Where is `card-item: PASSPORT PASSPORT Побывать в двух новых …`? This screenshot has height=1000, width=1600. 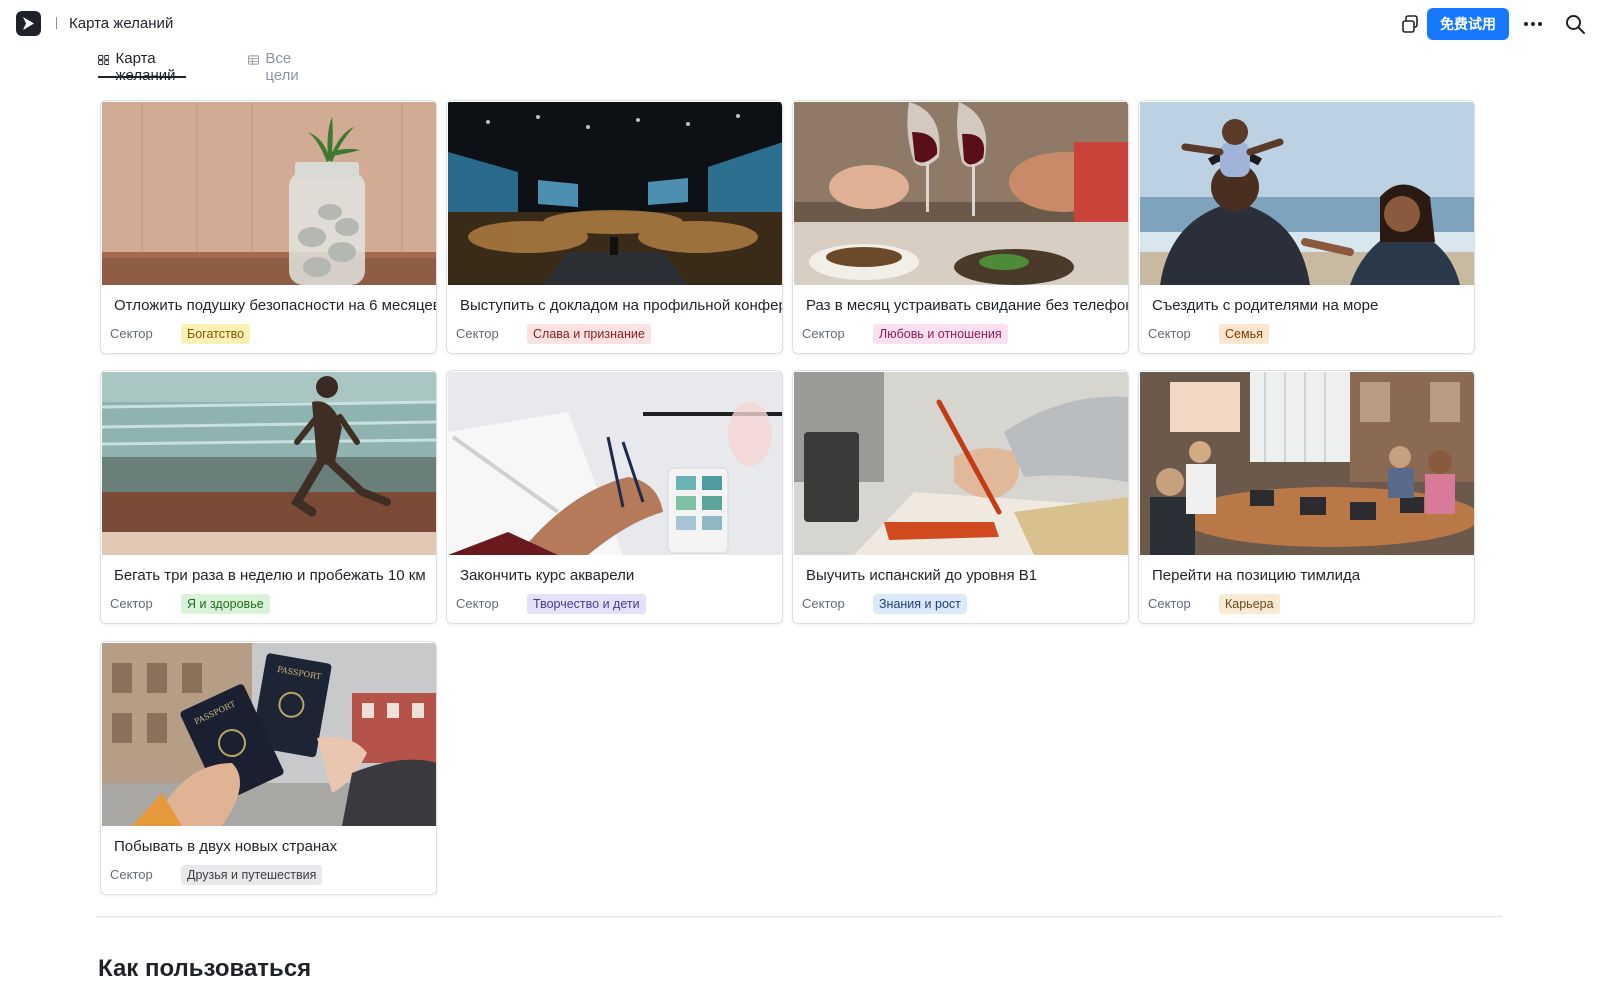
card-item: PASSPORT PASSPORT Побывать в двух новых … is located at coordinates (268, 768).